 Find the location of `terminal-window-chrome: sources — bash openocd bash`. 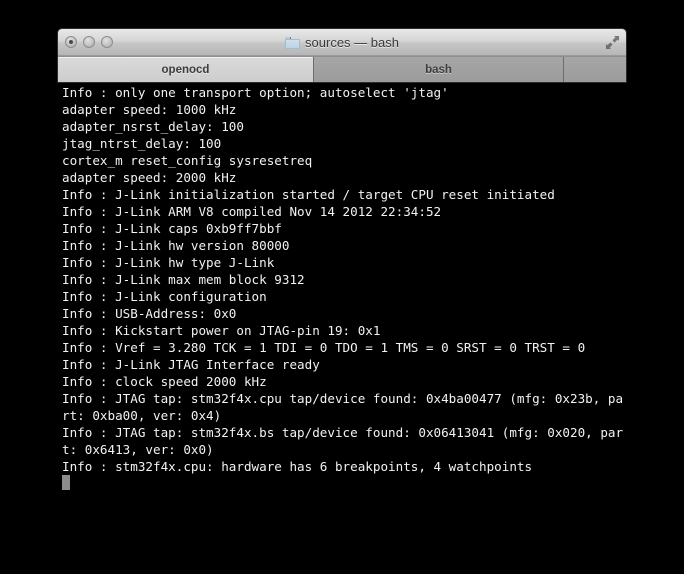

terminal-window-chrome: sources — bash openocd bash is located at coordinates (342, 55).